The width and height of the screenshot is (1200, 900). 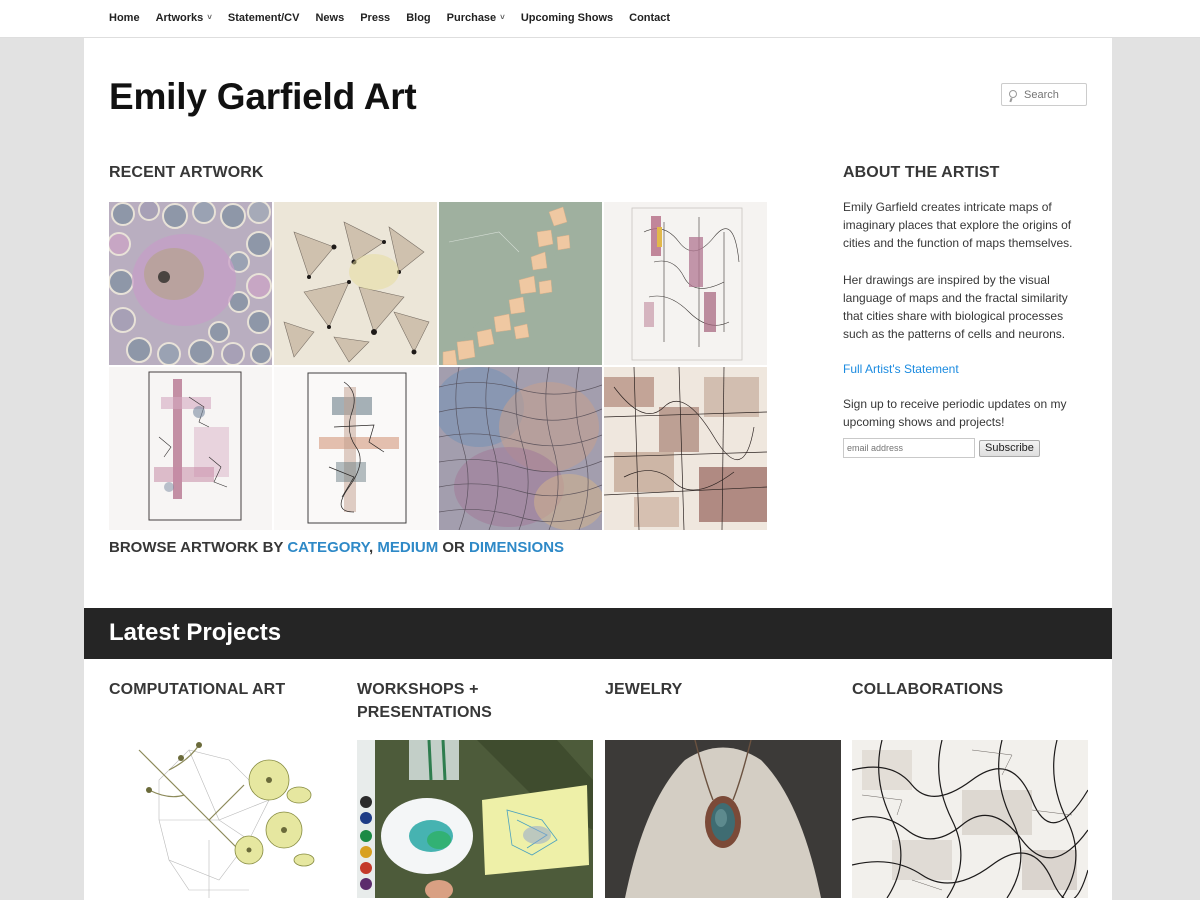 I want to click on latest-projects-heading: Latest Projects, so click(x=195, y=632).